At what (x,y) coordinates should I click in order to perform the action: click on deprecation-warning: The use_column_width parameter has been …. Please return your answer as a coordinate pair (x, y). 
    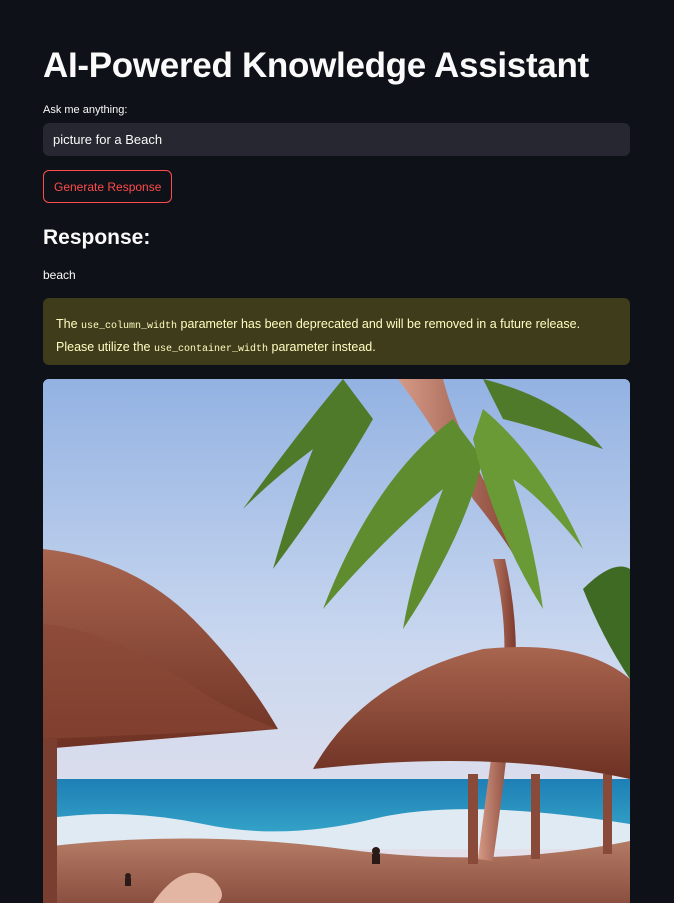
    Looking at the image, I should click on (336, 331).